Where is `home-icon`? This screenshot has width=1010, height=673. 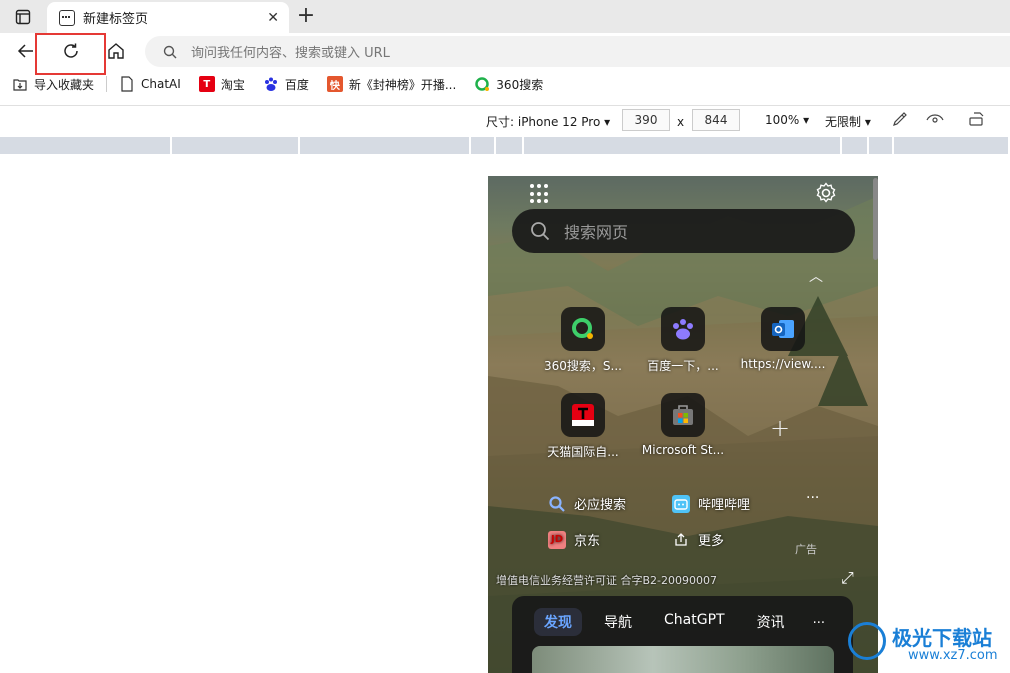 home-icon is located at coordinates (116, 51).